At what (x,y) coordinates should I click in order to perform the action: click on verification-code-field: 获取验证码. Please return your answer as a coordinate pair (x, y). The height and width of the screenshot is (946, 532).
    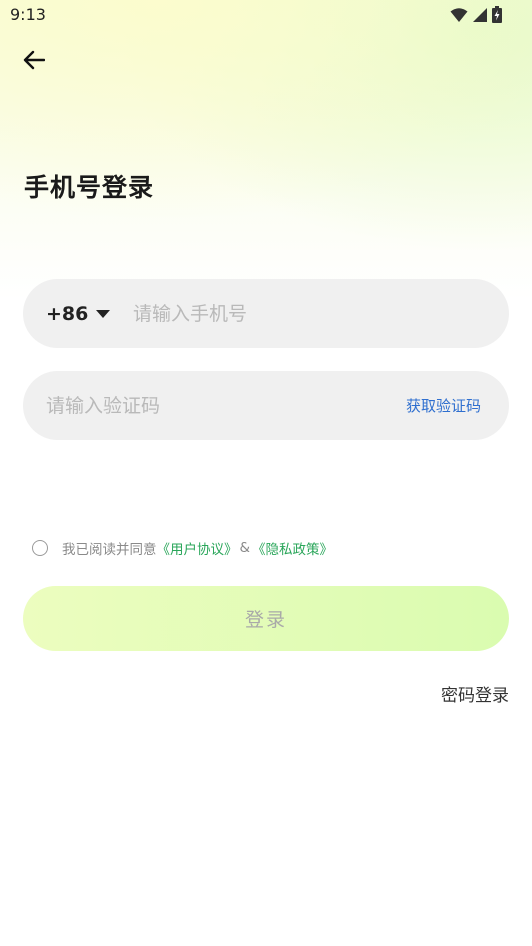
    Looking at the image, I should click on (266, 405).